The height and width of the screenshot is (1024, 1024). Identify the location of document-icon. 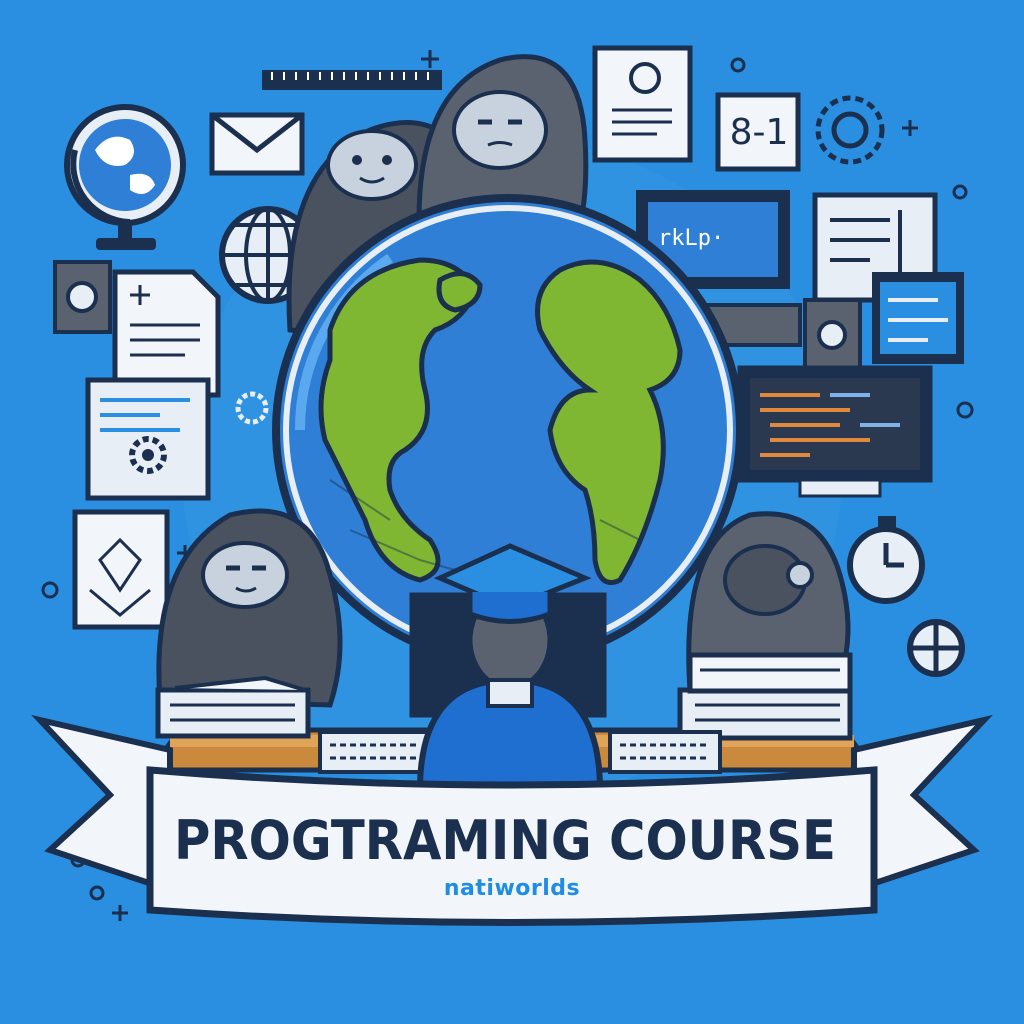
(166, 333).